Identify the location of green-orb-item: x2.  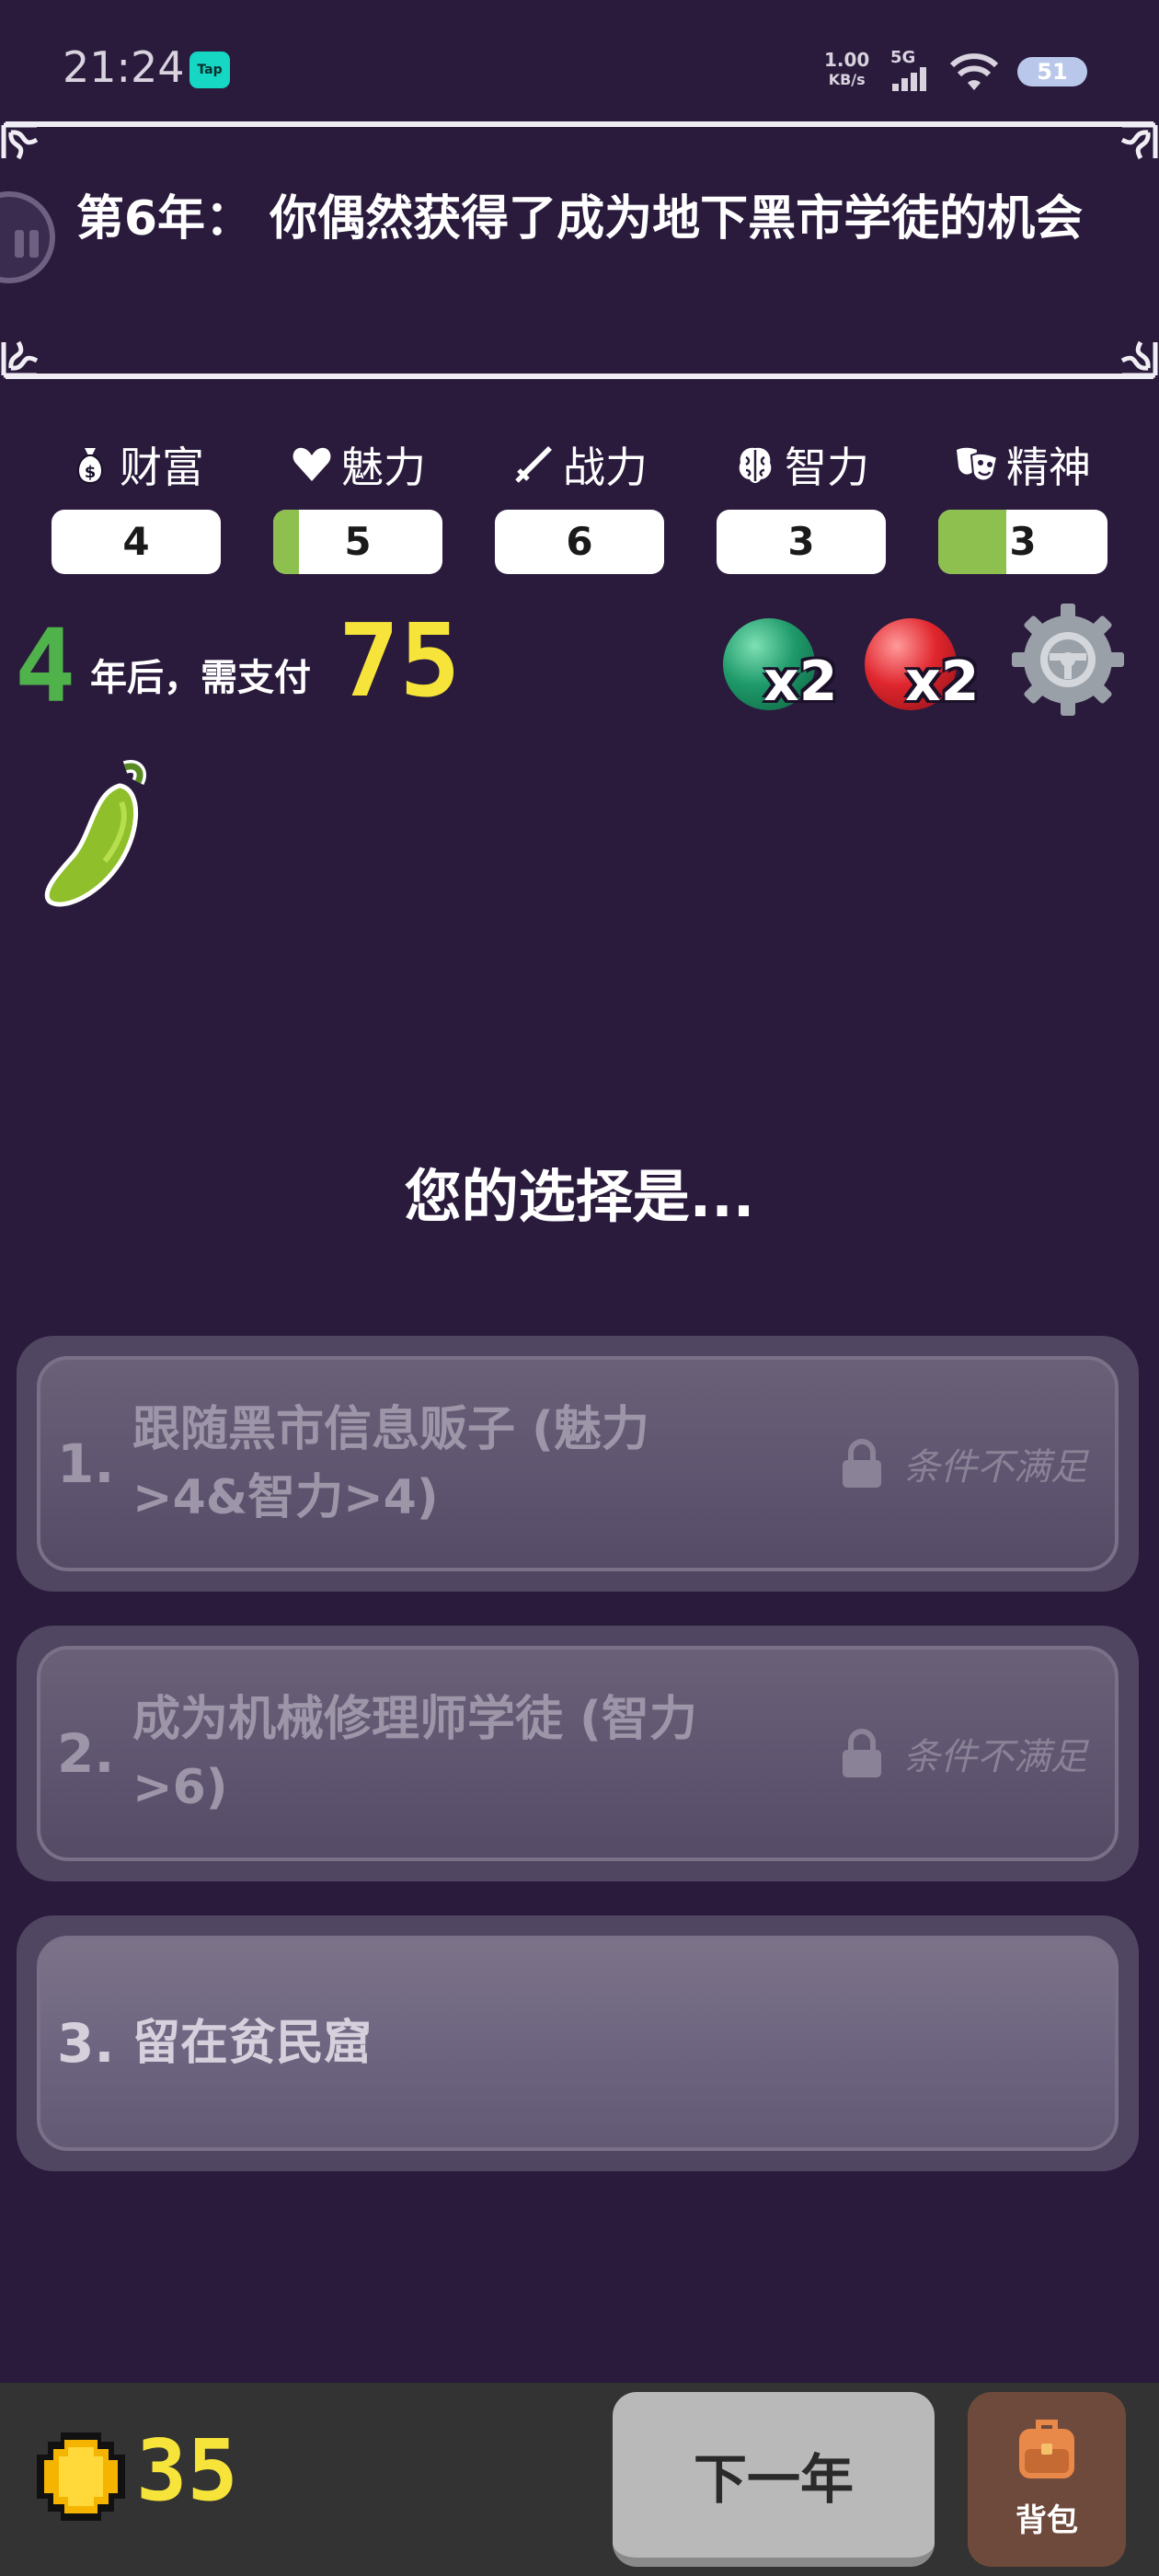
(787, 668).